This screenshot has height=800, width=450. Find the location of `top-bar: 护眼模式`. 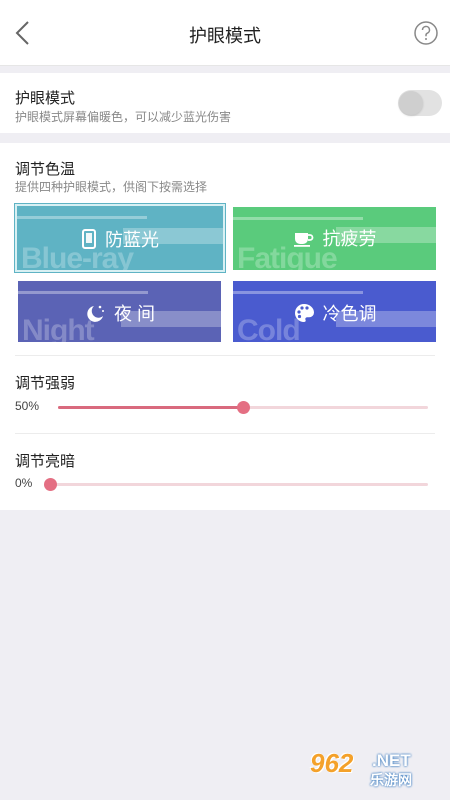

top-bar: 护眼模式 is located at coordinates (225, 33).